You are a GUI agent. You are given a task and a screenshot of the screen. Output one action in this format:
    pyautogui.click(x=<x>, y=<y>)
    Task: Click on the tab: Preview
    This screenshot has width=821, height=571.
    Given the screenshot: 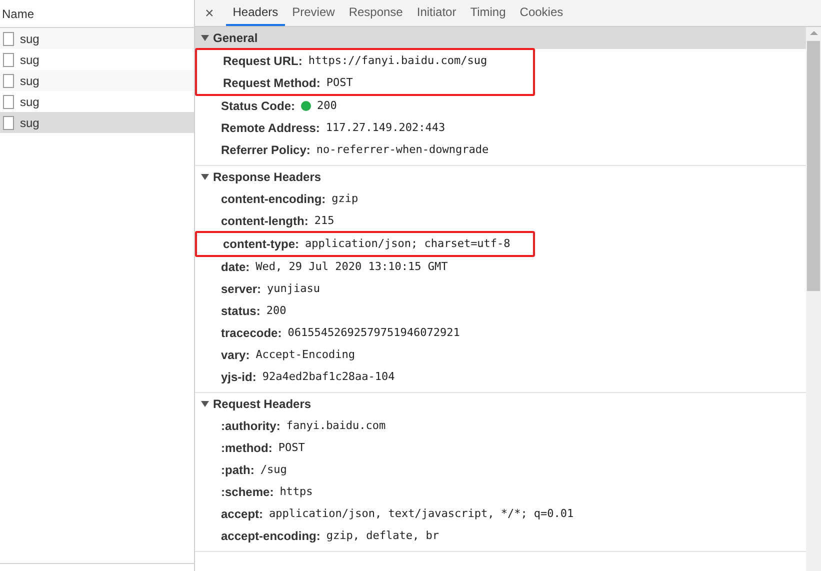 What is the action you would take?
    pyautogui.click(x=313, y=13)
    